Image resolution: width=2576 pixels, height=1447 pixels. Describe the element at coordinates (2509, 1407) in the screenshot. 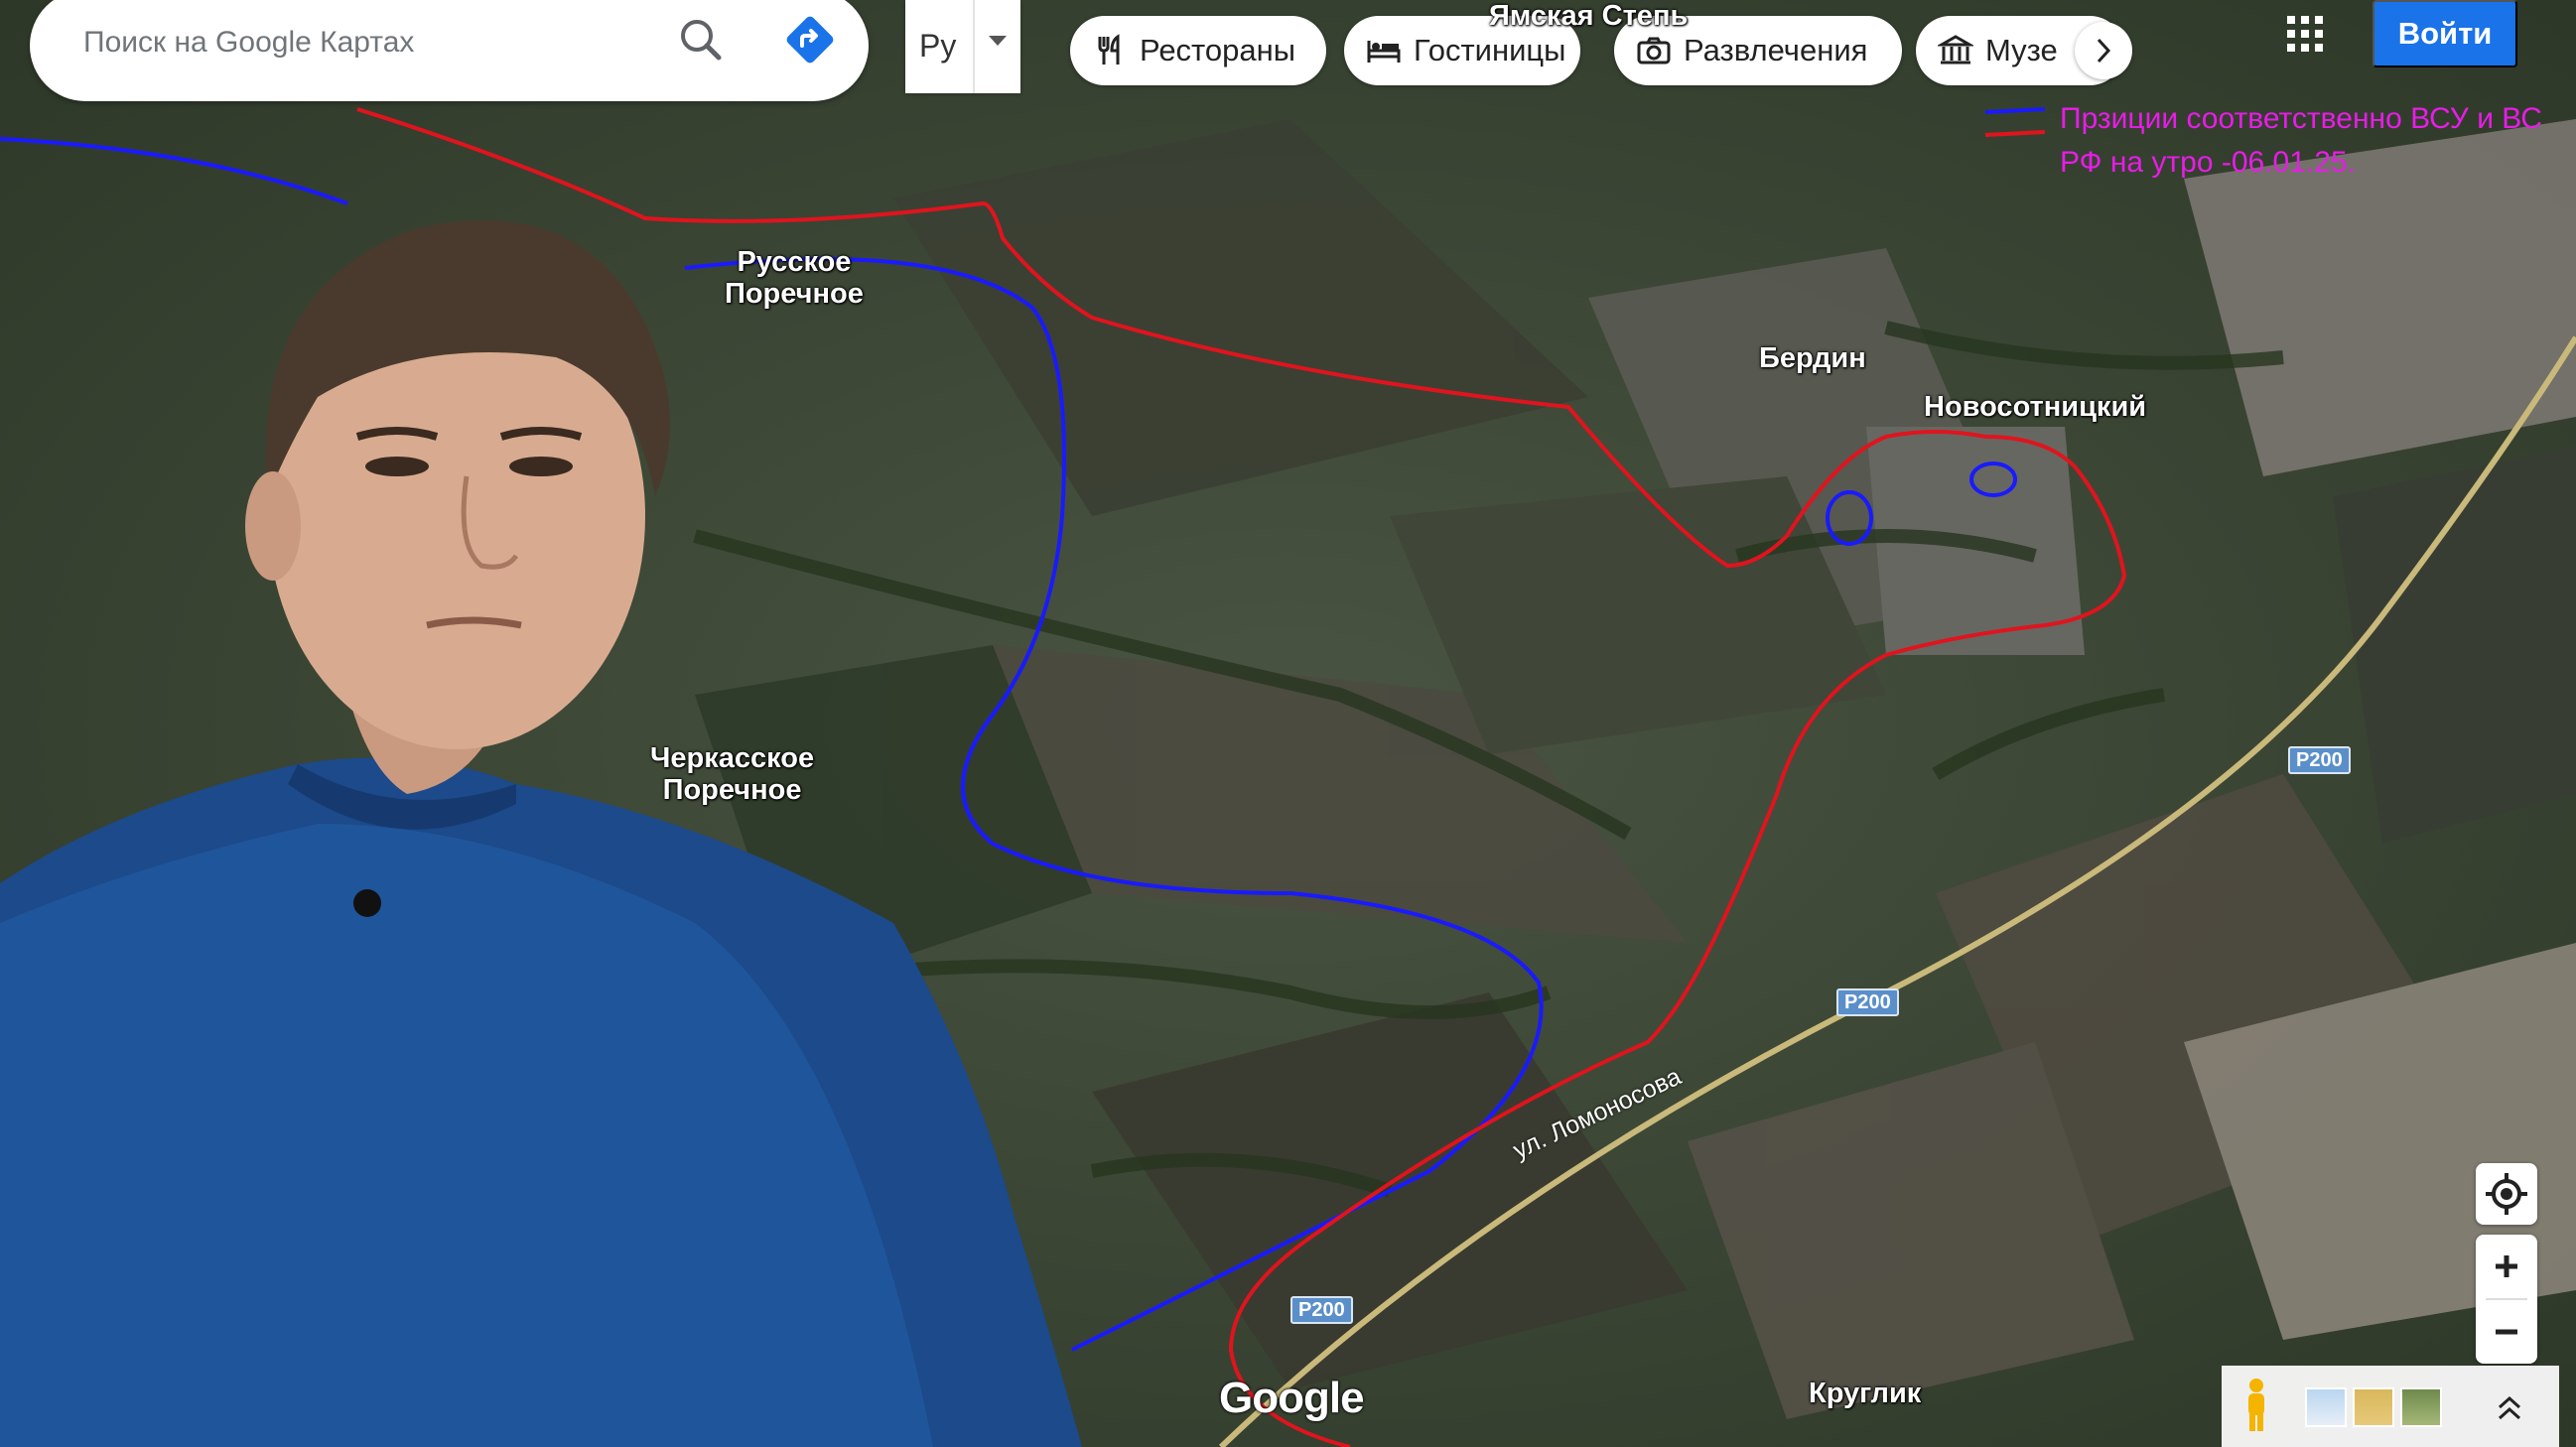

I see `chevron-up-icon` at that location.